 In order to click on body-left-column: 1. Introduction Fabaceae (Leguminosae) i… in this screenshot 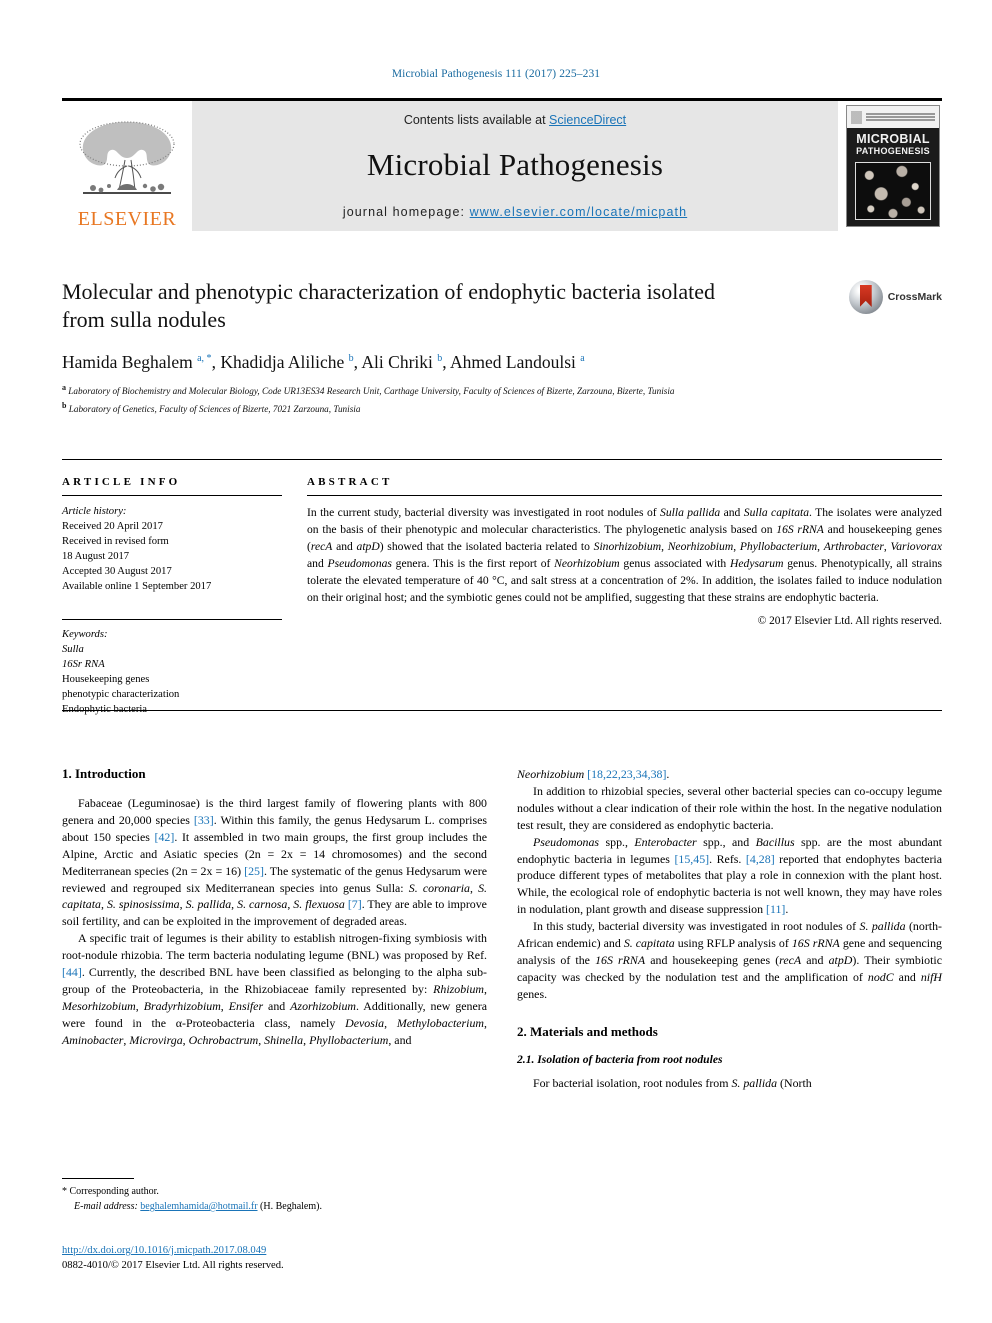, I will do `click(274, 929)`.